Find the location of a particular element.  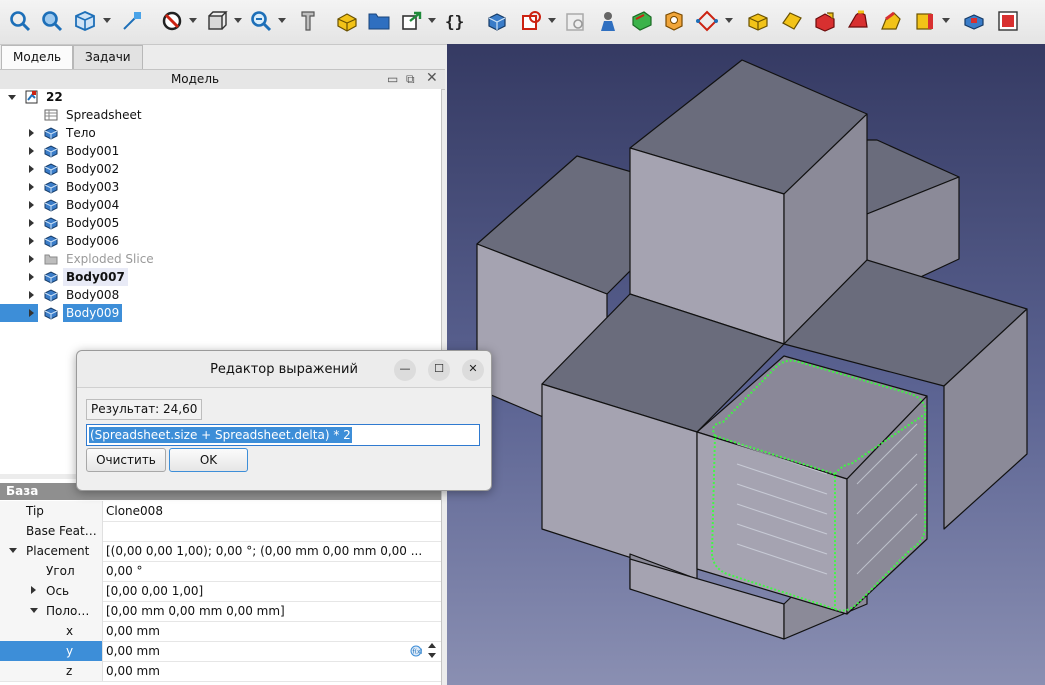

zoom-dropdown-arrow is located at coordinates (282, 20).